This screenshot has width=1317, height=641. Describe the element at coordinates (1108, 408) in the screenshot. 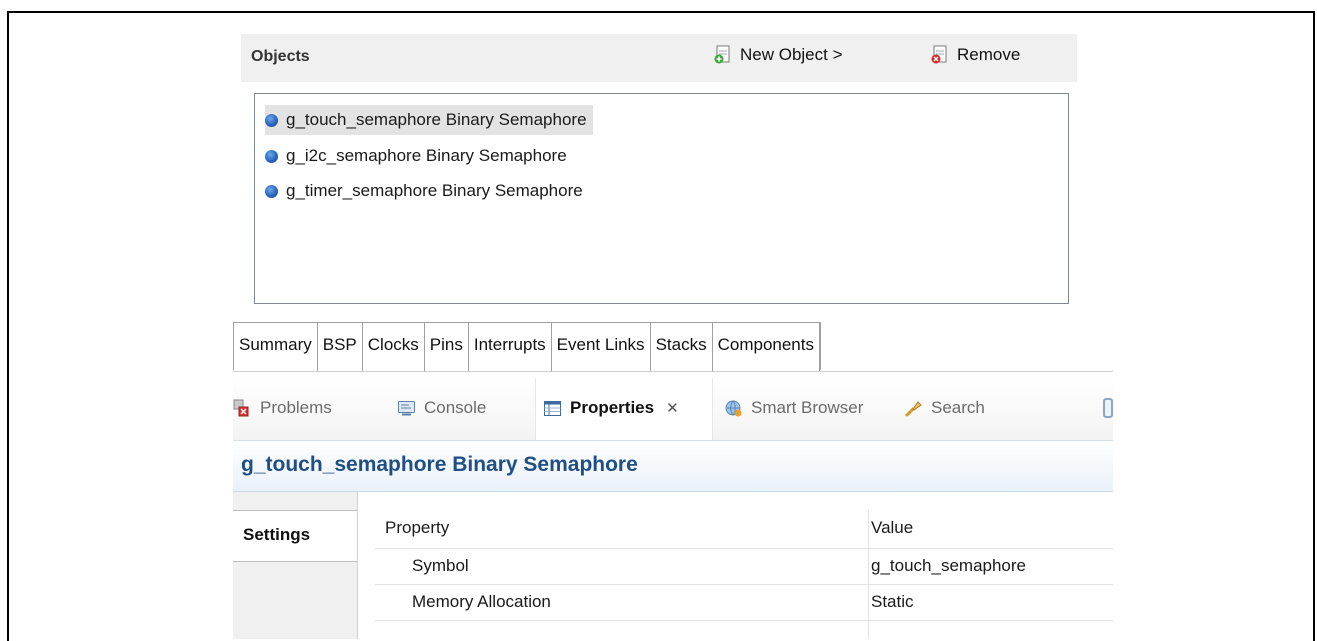

I see `overflow-view-icon` at that location.